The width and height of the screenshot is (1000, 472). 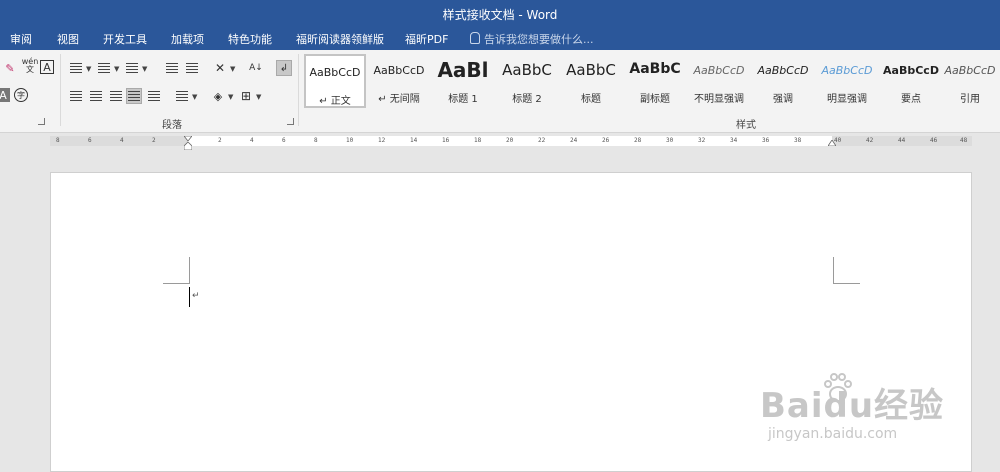 What do you see at coordinates (30, 66) in the screenshot?
I see `phonetic-guide-icon: wén 文` at bounding box center [30, 66].